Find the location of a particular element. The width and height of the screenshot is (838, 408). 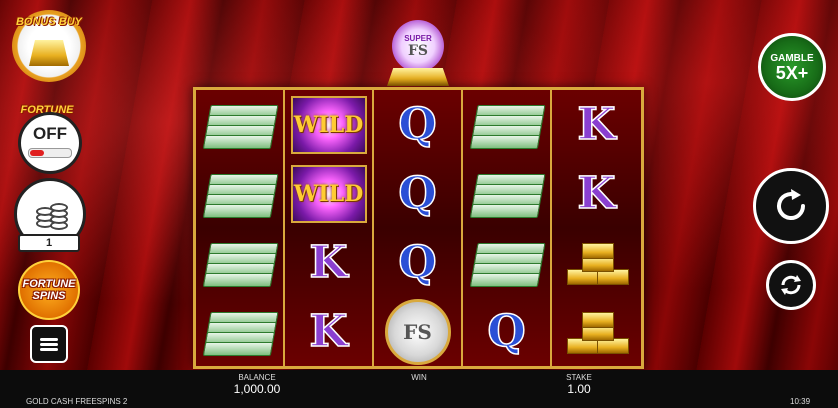

toggle-track is located at coordinates (50, 153).